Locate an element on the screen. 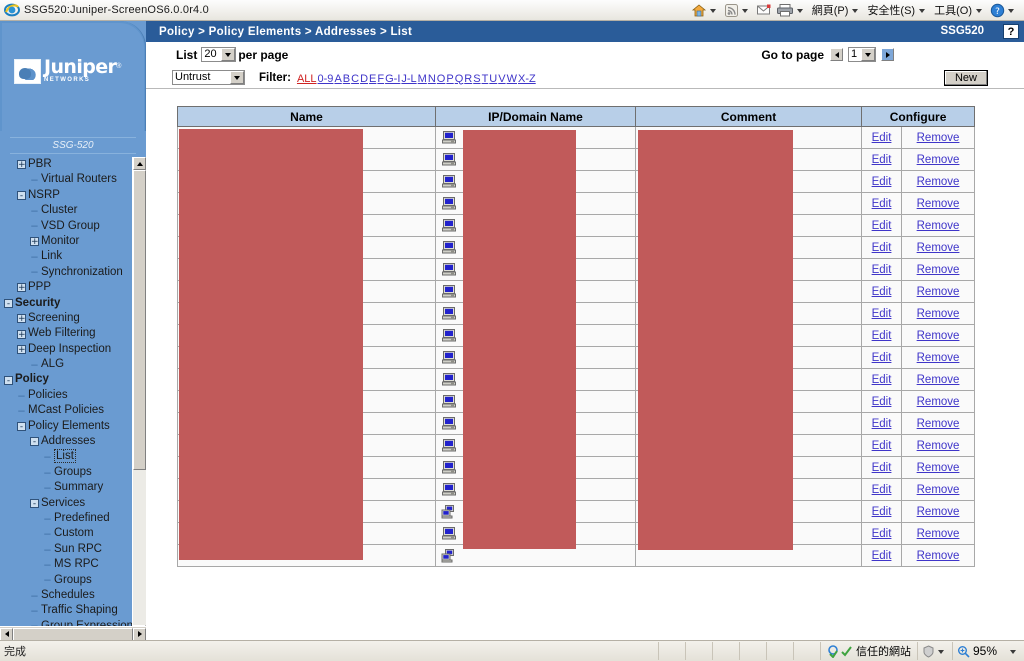  filter-links: ALL0-9ABCDEFG-IJ-LMNOPQRSTUVWX-Z is located at coordinates (417, 78).